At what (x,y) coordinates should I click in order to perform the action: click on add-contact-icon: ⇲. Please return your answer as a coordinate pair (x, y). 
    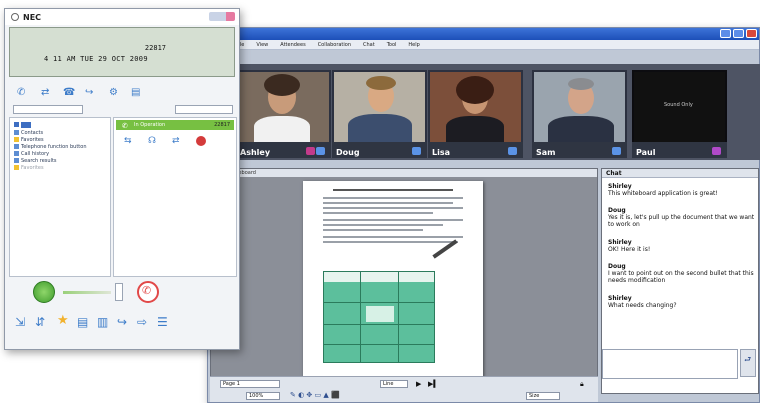
    Looking at the image, I should click on (20, 322).